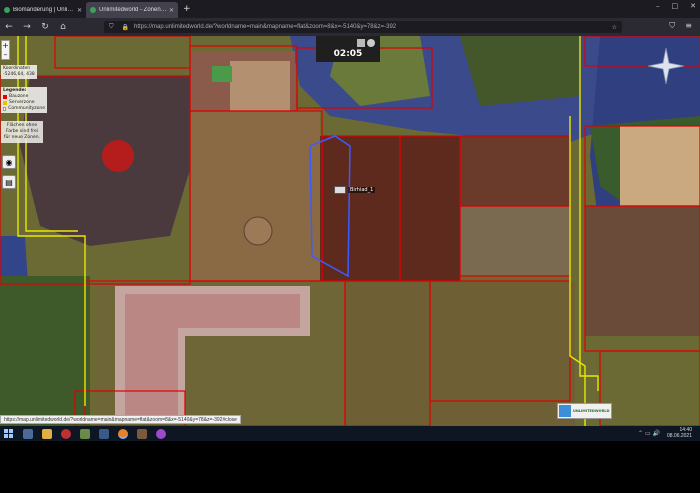 The width and height of the screenshot is (700, 493). Describe the element at coordinates (371, 43) in the screenshot. I see `moon-icon` at that location.